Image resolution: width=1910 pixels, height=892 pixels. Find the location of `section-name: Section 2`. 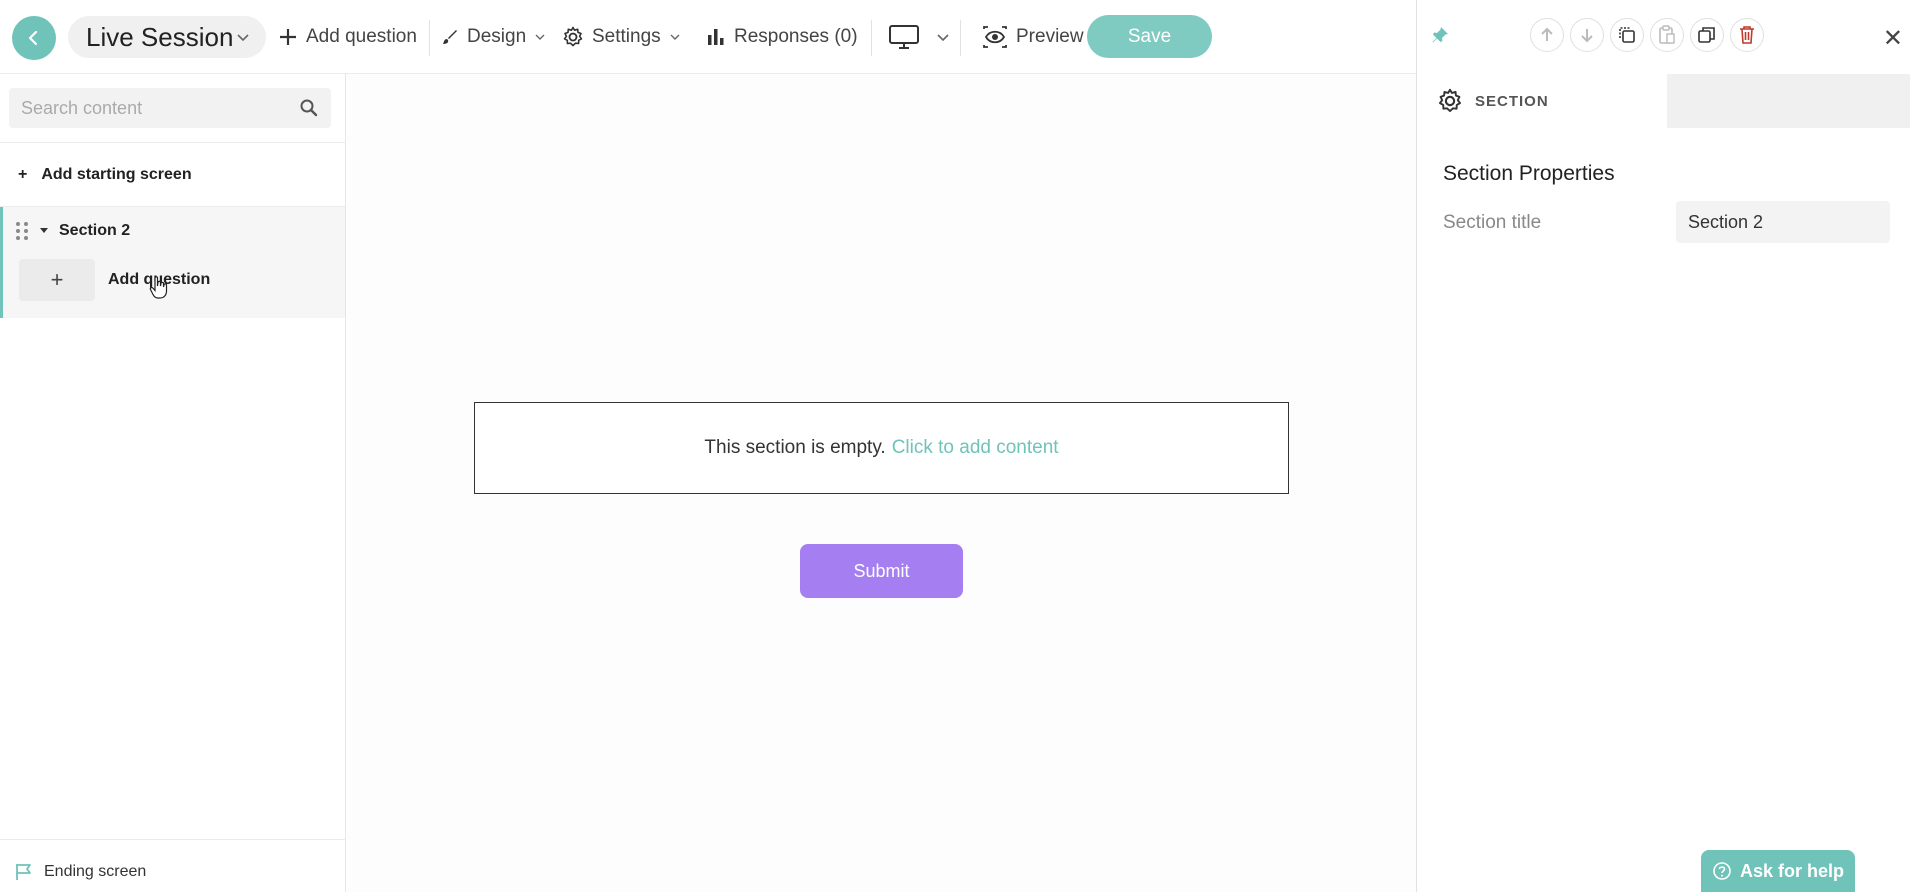

section-name: Section 2 is located at coordinates (95, 230).